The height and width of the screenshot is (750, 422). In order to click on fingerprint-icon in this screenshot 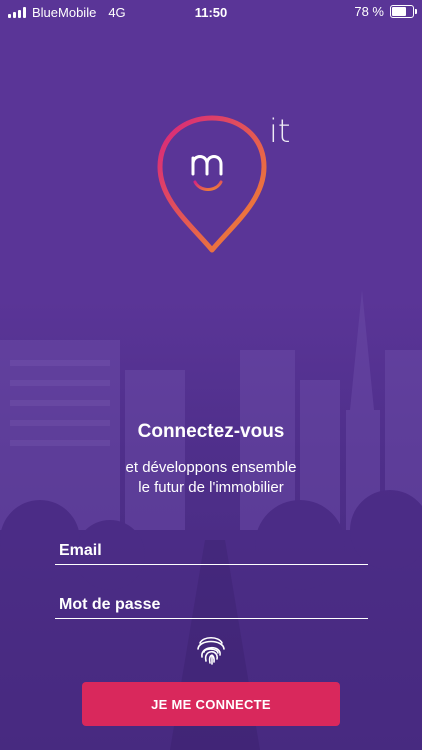, I will do `click(211, 649)`.